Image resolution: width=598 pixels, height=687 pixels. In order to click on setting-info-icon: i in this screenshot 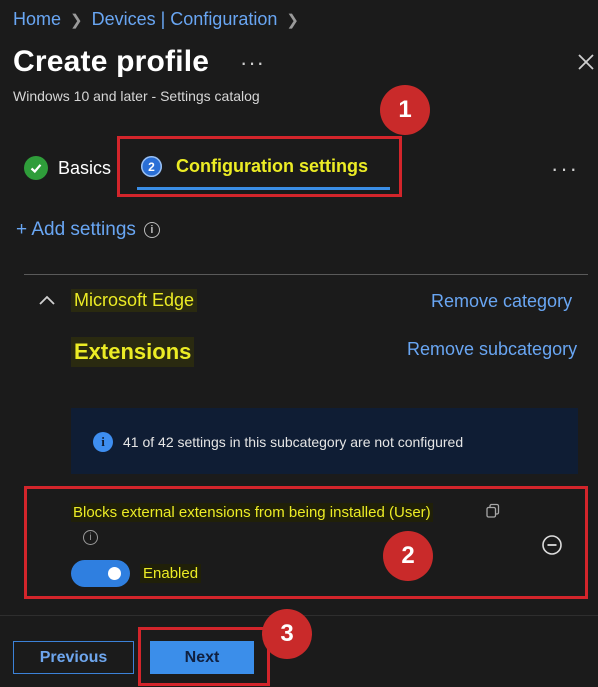, I will do `click(90, 537)`.